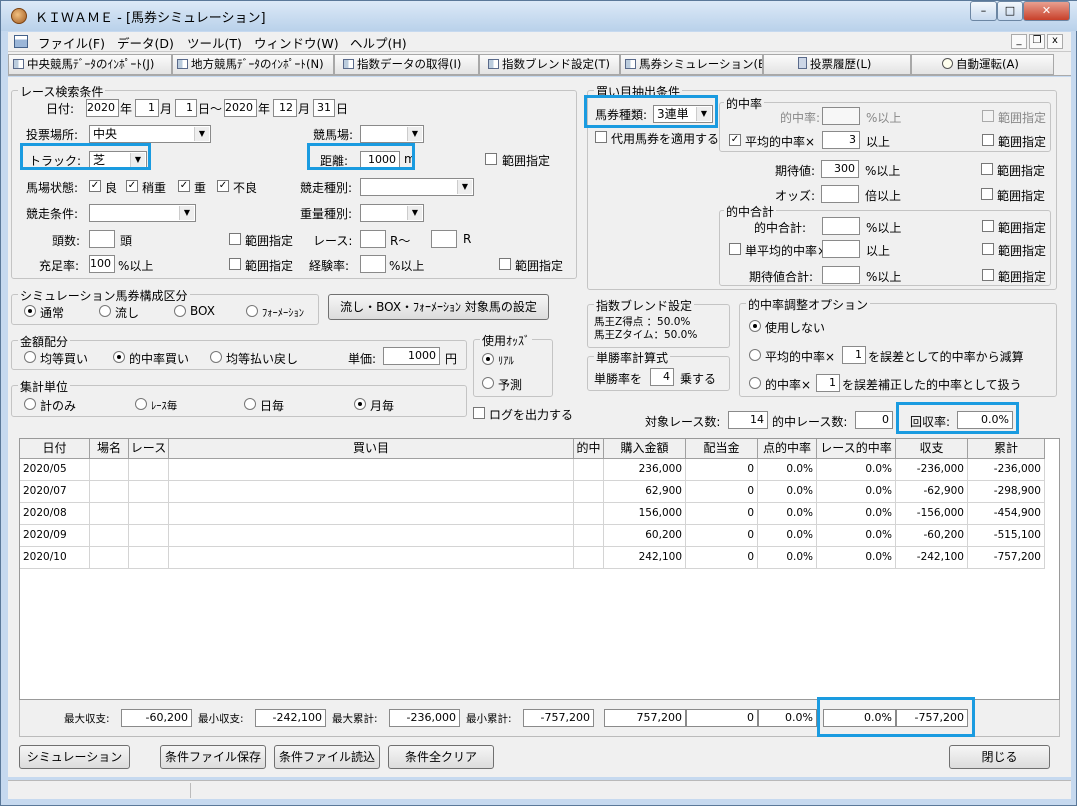 Image resolution: width=1077 pixels, height=806 pixels. What do you see at coordinates (186, 108) in the screenshot?
I see `from-day-input: 1` at bounding box center [186, 108].